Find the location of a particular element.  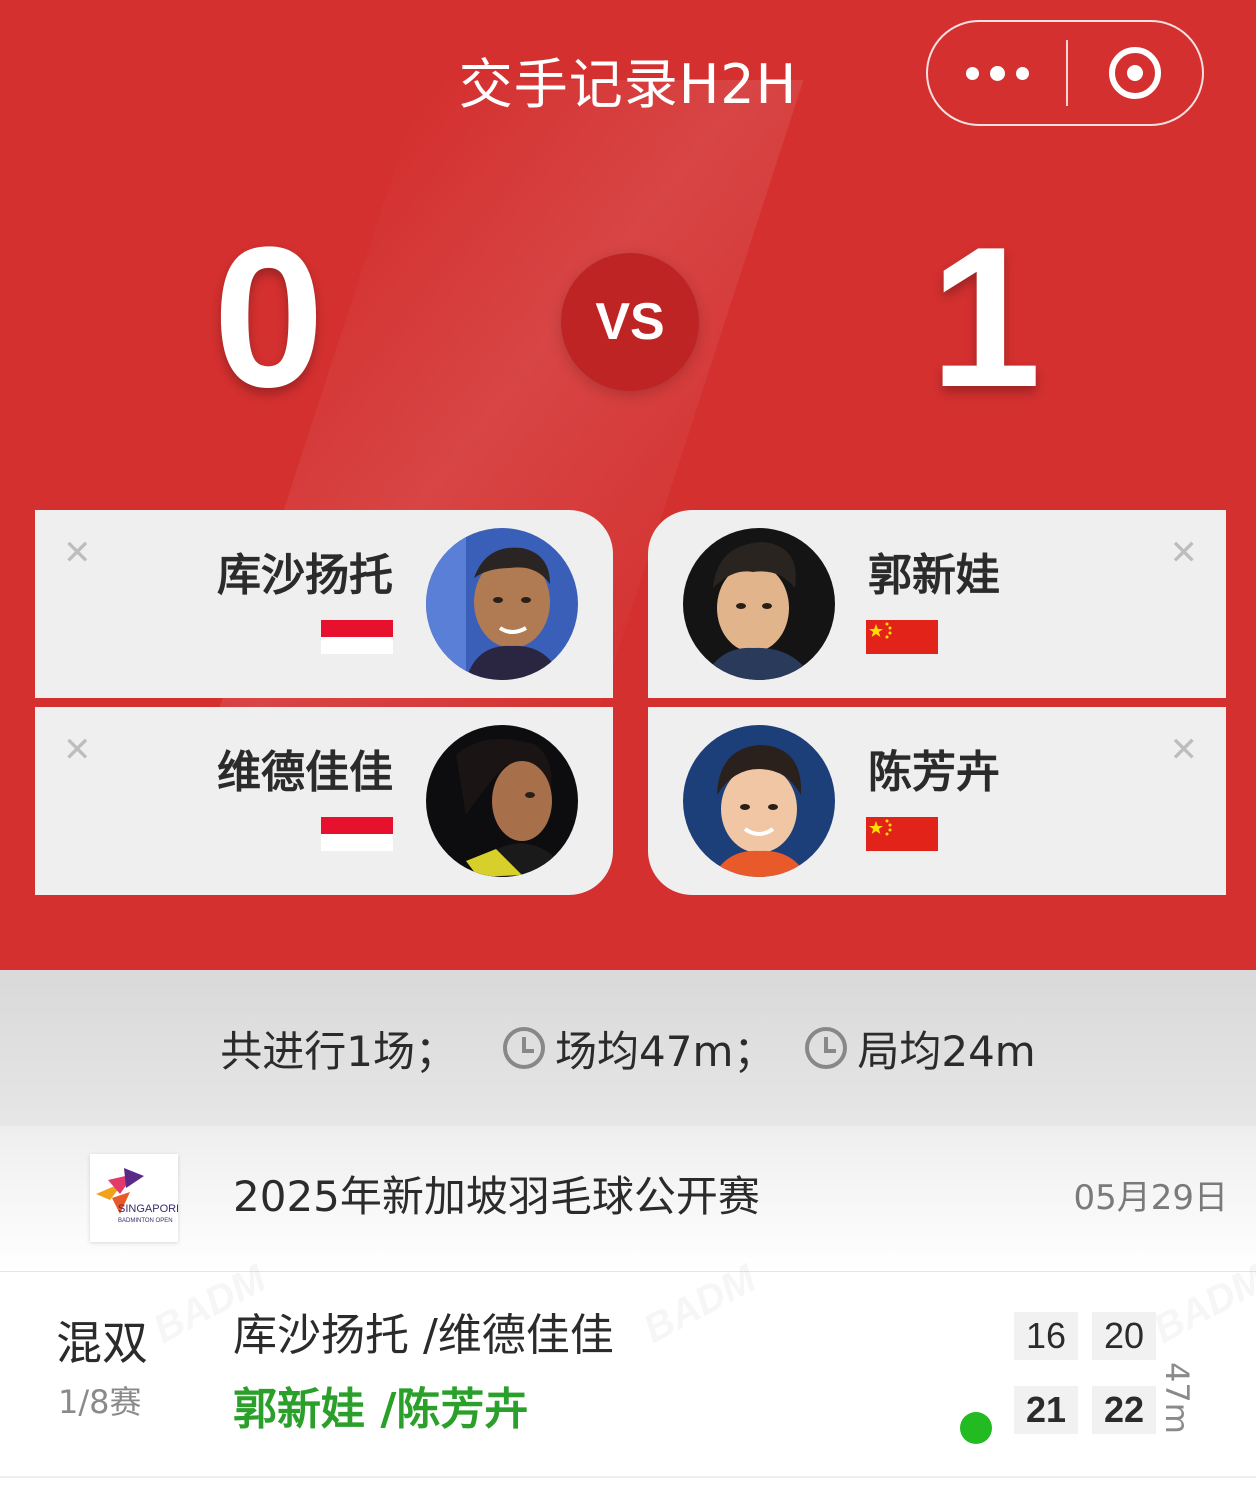

right-score: 1 is located at coordinates (986, 317).